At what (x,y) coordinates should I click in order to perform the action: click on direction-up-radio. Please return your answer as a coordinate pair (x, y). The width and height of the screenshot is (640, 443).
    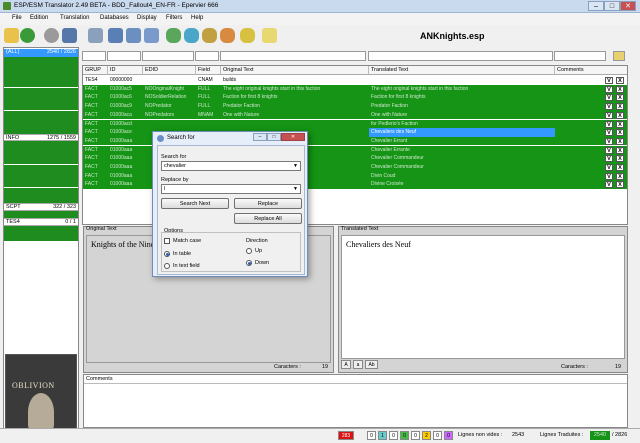
    Looking at the image, I should click on (249, 251).